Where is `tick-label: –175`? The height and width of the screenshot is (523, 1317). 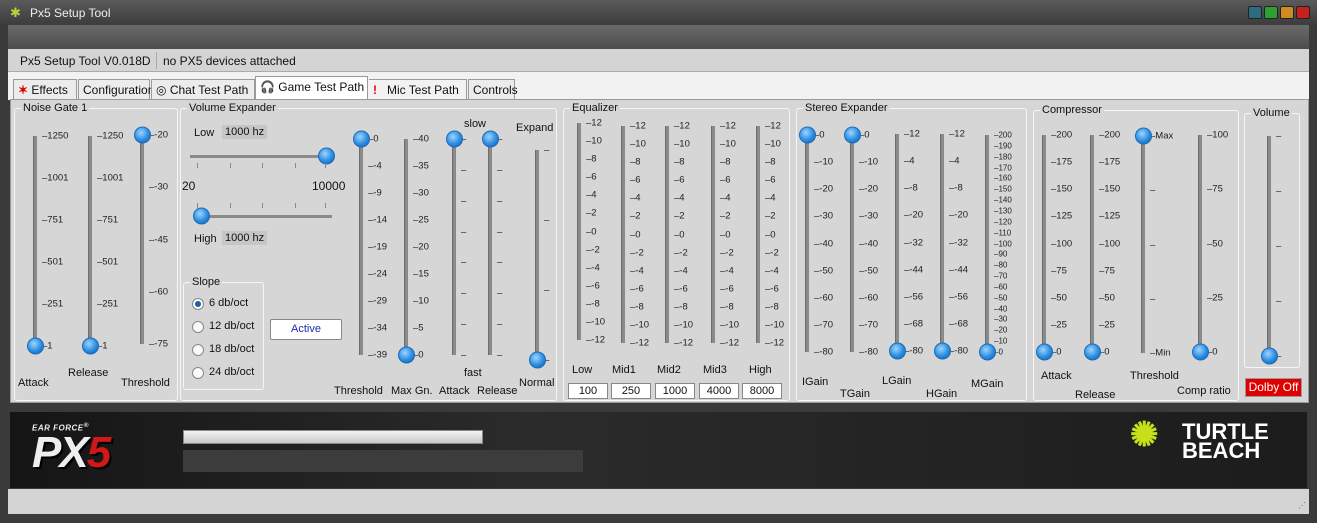 tick-label: –175 is located at coordinates (1110, 162).